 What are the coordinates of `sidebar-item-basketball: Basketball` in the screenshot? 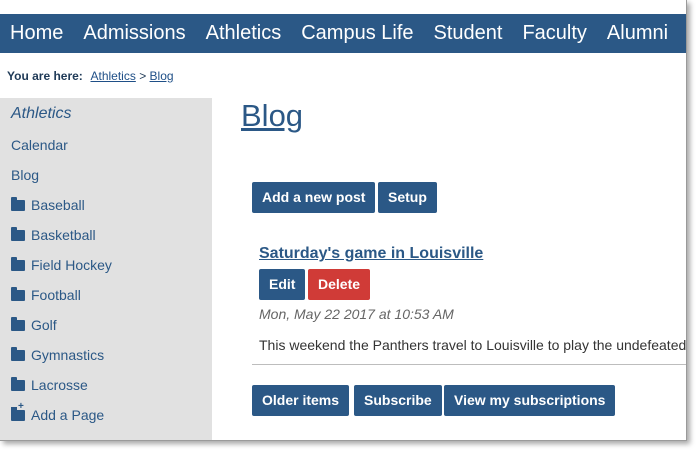 It's located at (53, 234).